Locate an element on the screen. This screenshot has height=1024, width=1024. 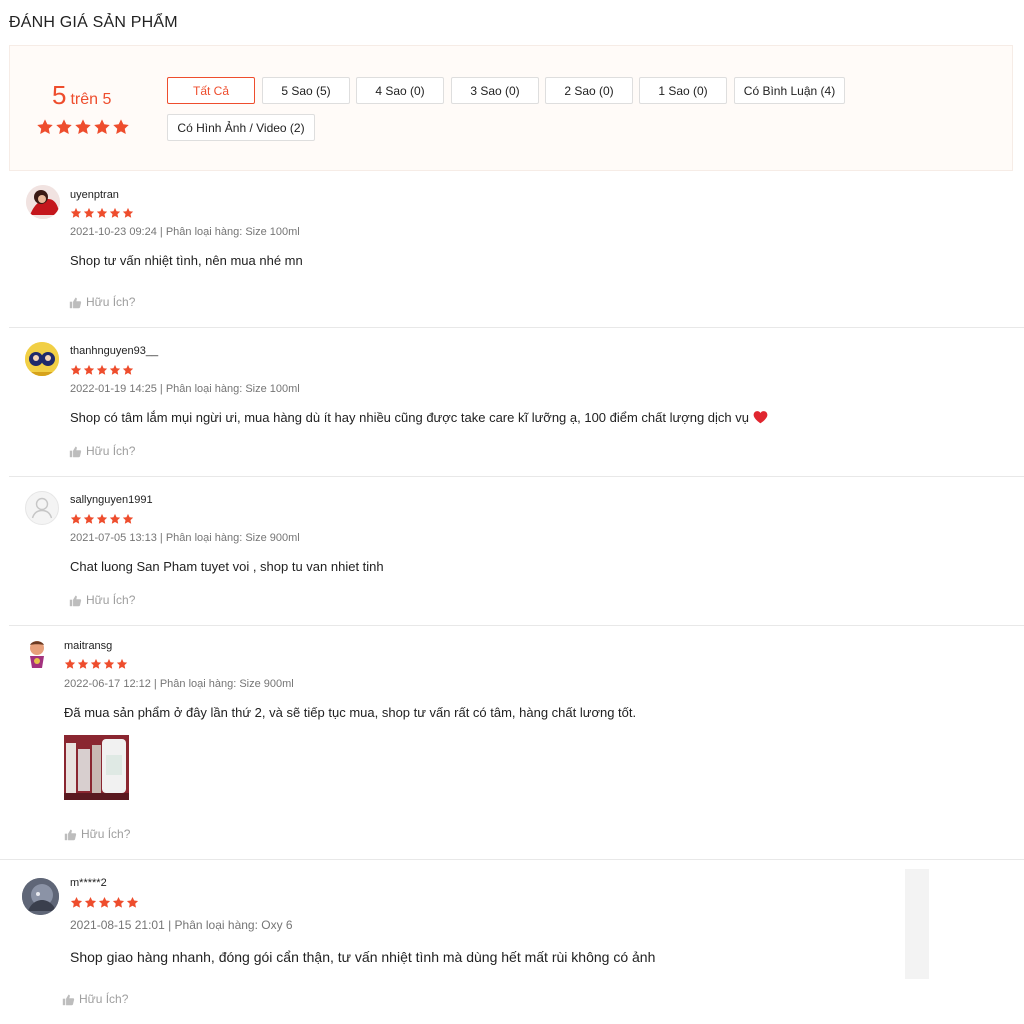
user-icon is located at coordinates (42, 508).